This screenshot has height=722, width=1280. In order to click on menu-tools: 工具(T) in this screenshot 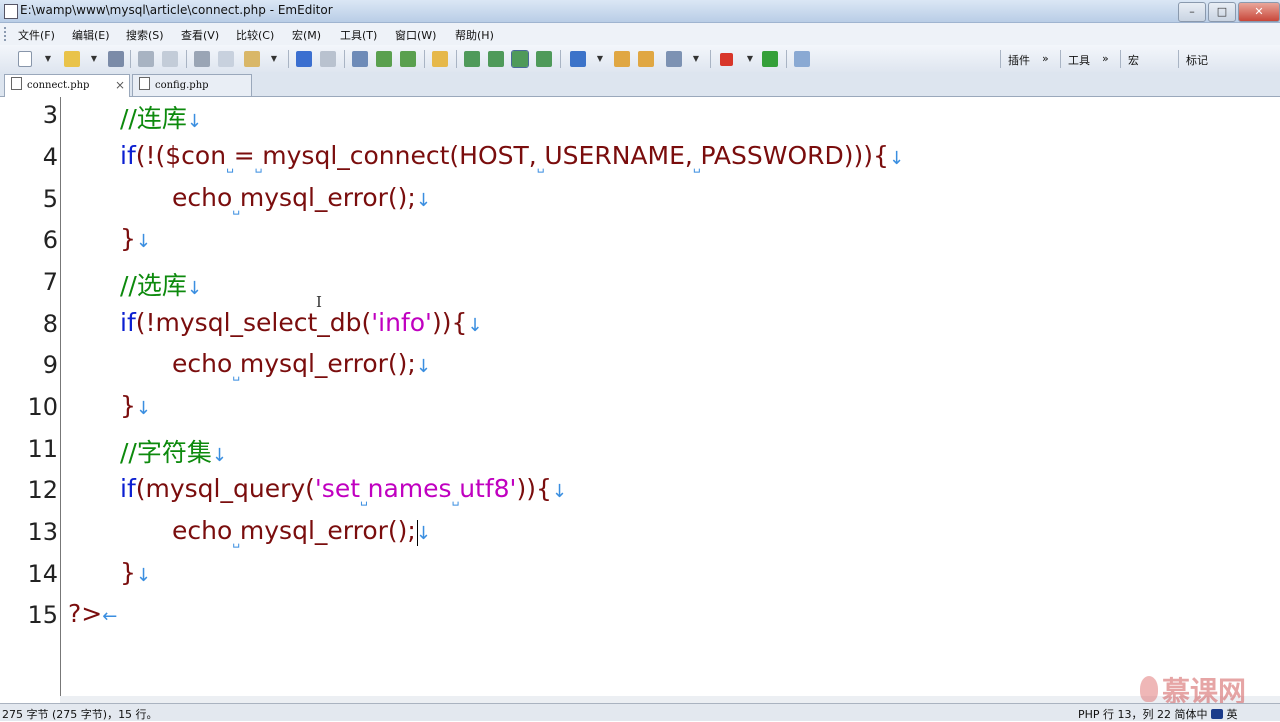, I will do `click(358, 35)`.